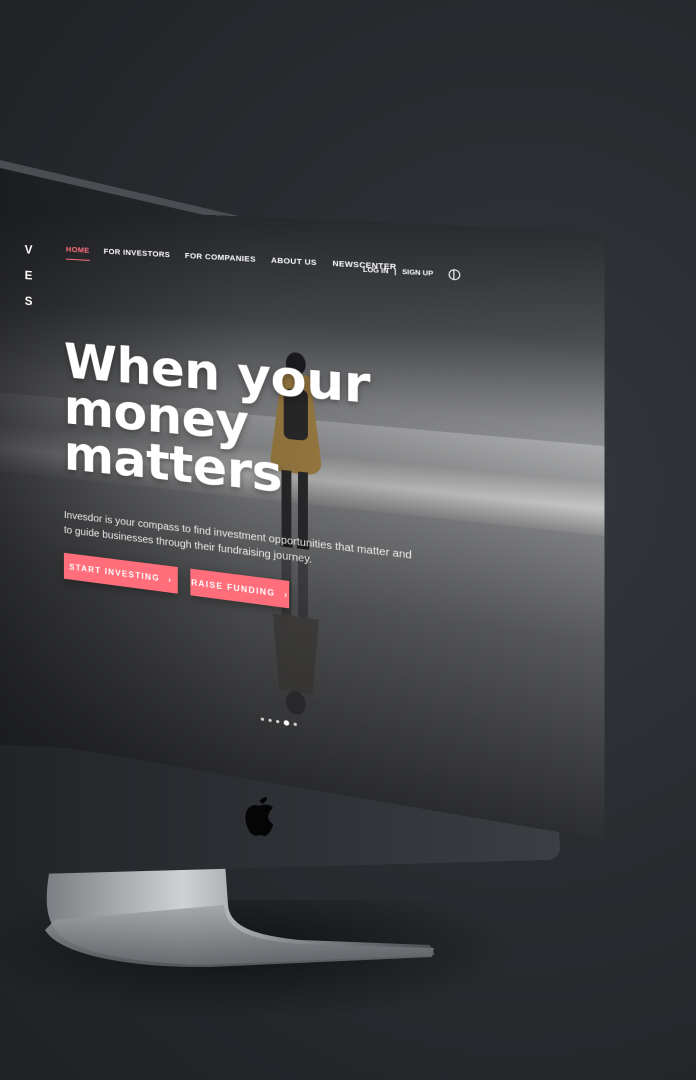 This screenshot has height=1080, width=696. I want to click on account-links: LOG IN | SIGN UP, so click(411, 272).